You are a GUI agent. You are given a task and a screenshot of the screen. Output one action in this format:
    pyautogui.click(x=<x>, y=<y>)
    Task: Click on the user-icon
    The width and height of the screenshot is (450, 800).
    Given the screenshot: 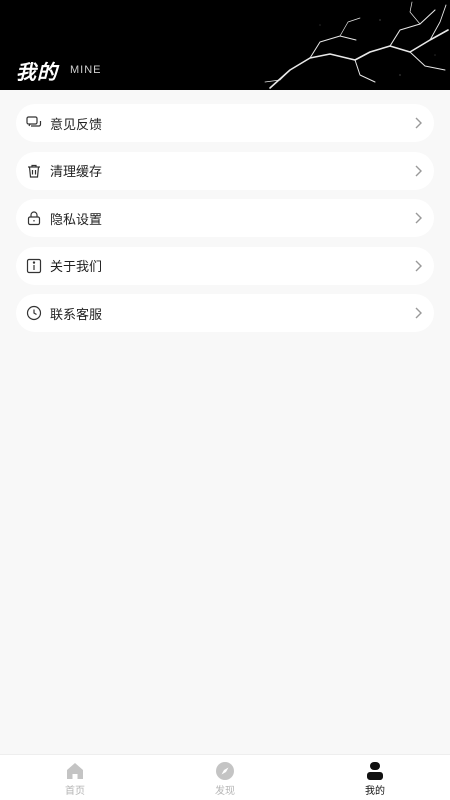 What is the action you would take?
    pyautogui.click(x=375, y=770)
    